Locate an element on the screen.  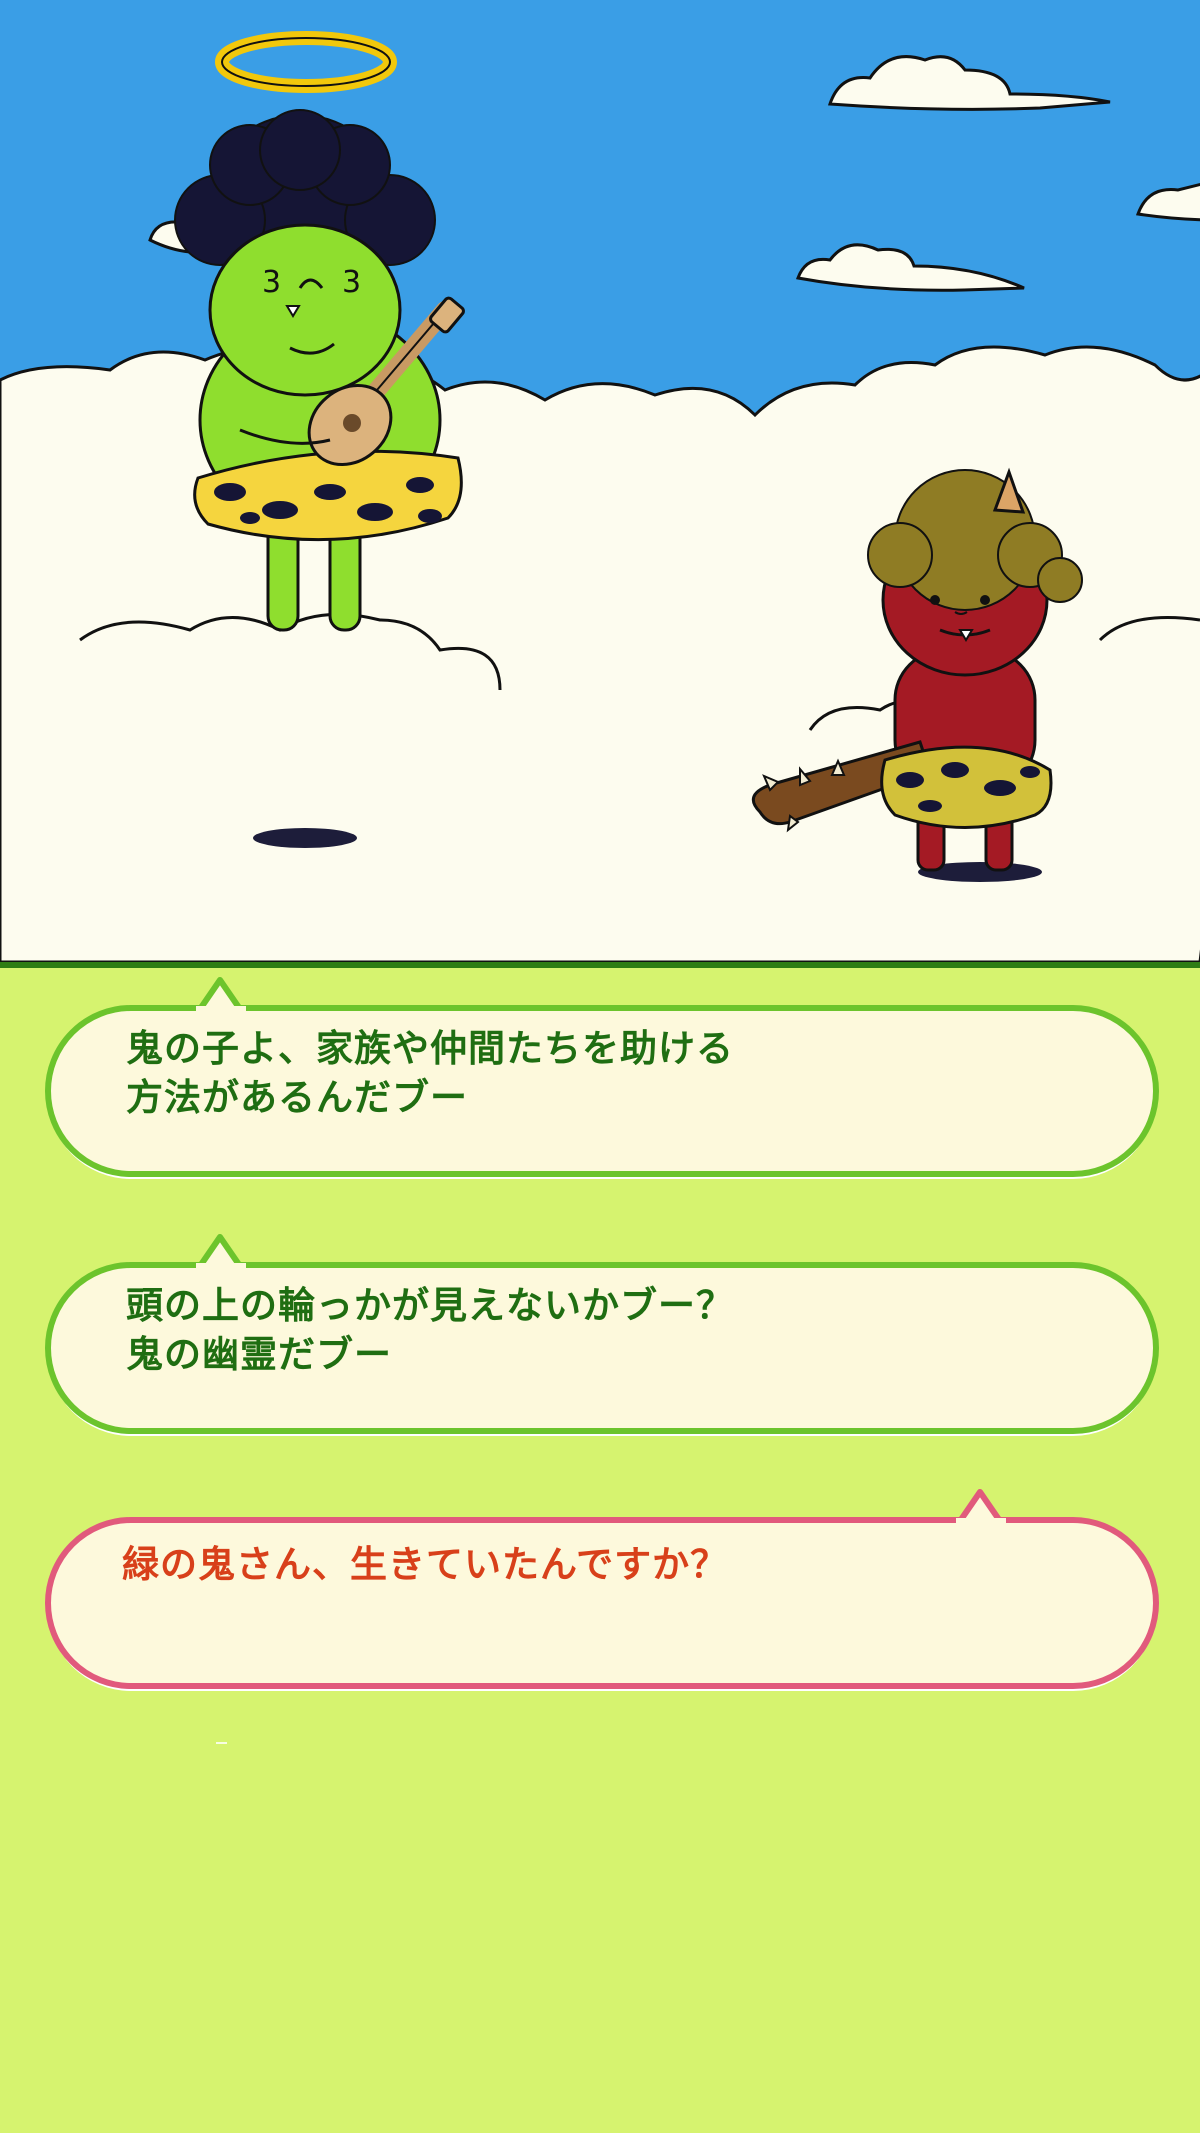
player-speech-bubble: 緑の鬼さん、生きていたんですか？ is located at coordinates (600, 1590).